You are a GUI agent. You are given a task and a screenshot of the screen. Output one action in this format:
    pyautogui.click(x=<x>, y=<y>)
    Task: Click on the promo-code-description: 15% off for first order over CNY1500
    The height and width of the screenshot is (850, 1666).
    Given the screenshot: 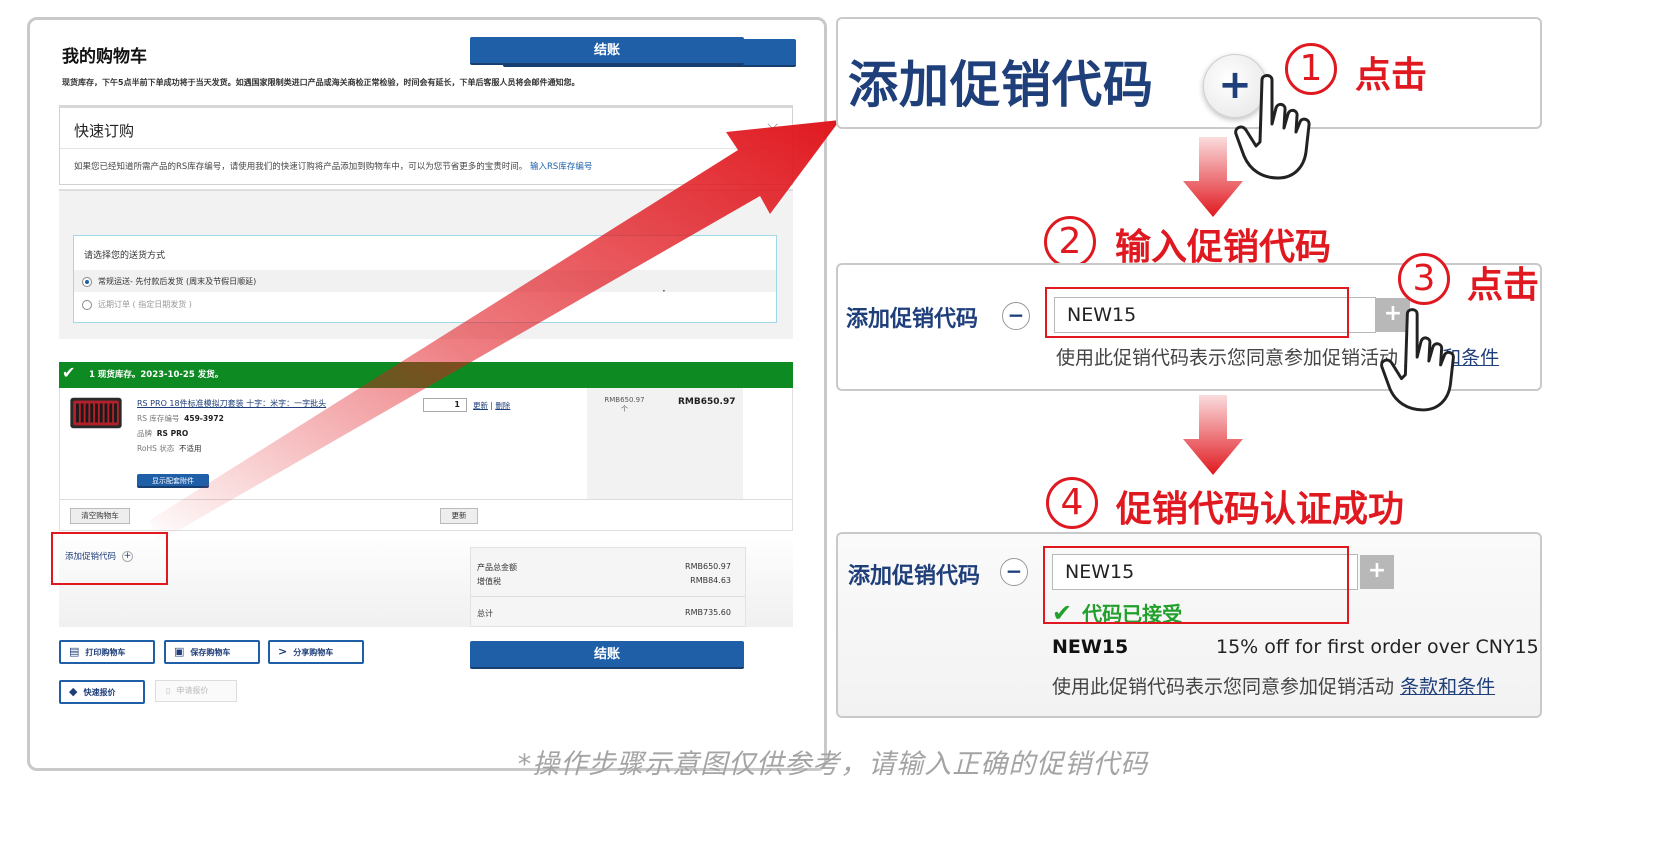 What is the action you would take?
    pyautogui.click(x=1379, y=647)
    